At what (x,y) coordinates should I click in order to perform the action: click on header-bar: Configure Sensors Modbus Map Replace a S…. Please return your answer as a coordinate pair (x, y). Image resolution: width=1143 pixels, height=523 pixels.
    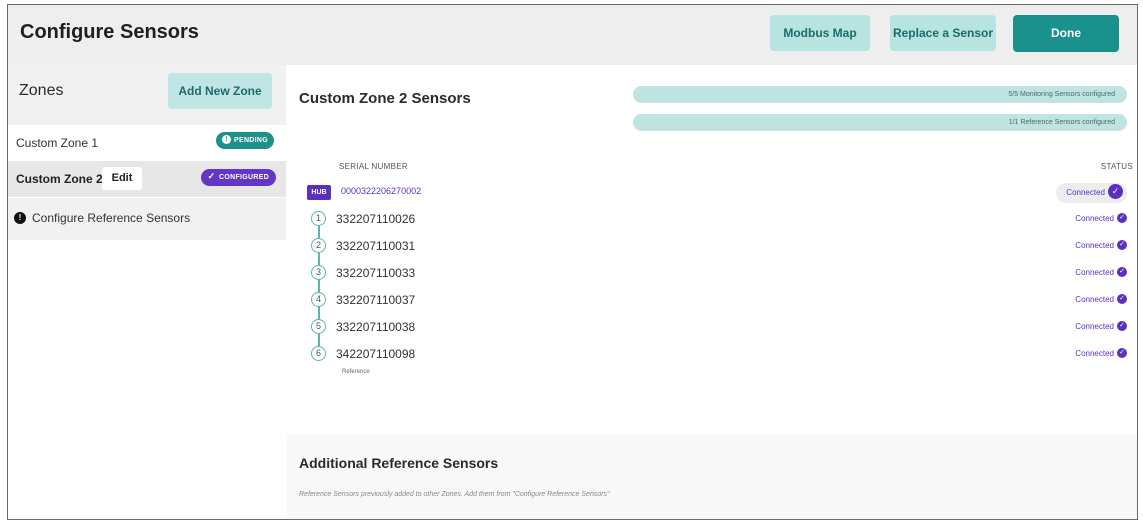
    Looking at the image, I should click on (572, 35).